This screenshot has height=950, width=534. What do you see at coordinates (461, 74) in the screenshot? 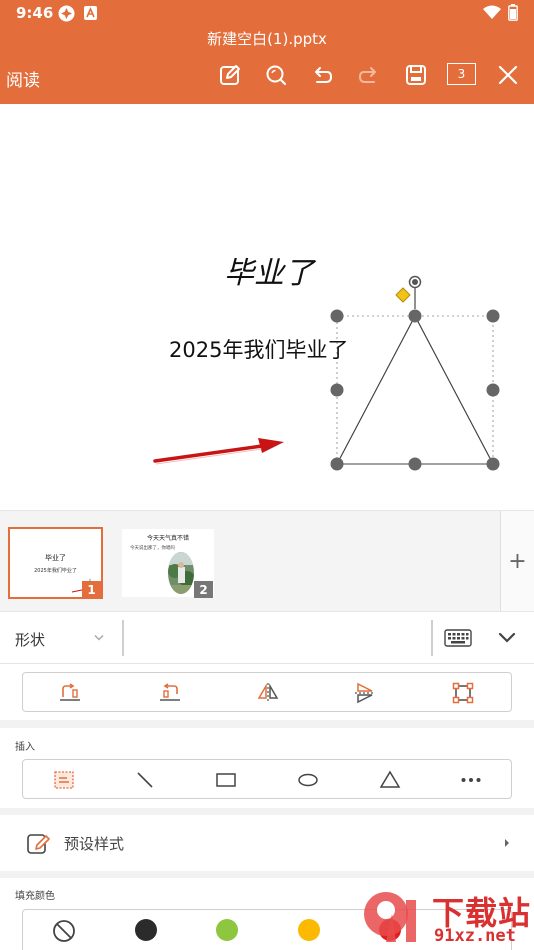
I see `page-count-button: 3` at bounding box center [461, 74].